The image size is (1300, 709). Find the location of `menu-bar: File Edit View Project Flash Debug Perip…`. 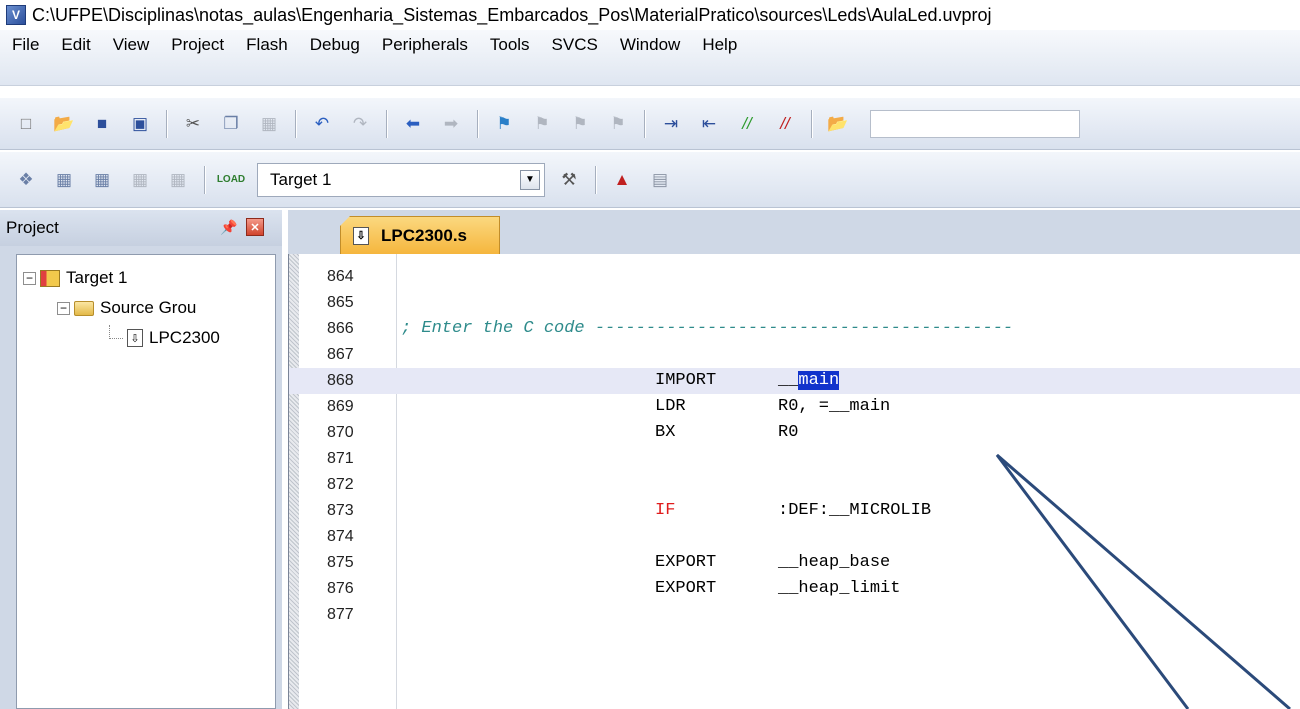

menu-bar: File Edit View Project Flash Debug Perip… is located at coordinates (650, 58).